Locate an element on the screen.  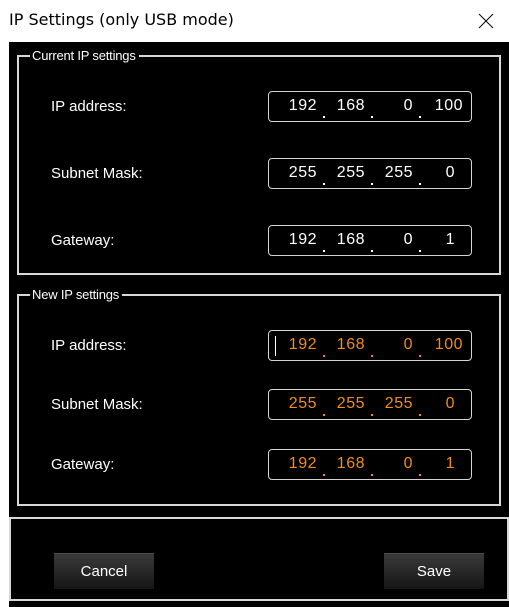
close-button is located at coordinates (486, 21).